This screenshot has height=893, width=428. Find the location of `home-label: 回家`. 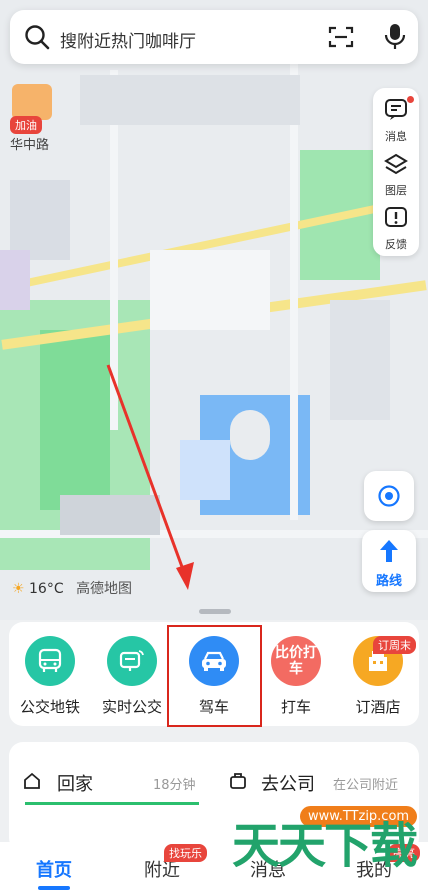

home-label: 回家 is located at coordinates (75, 784).